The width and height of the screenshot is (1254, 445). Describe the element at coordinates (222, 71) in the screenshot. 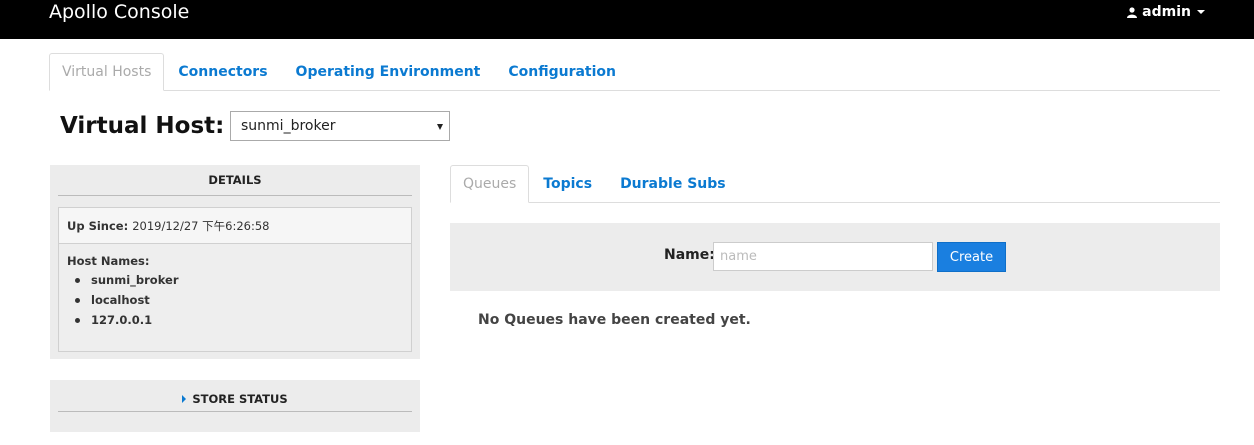

I see `tab-connectors: Connectors` at that location.